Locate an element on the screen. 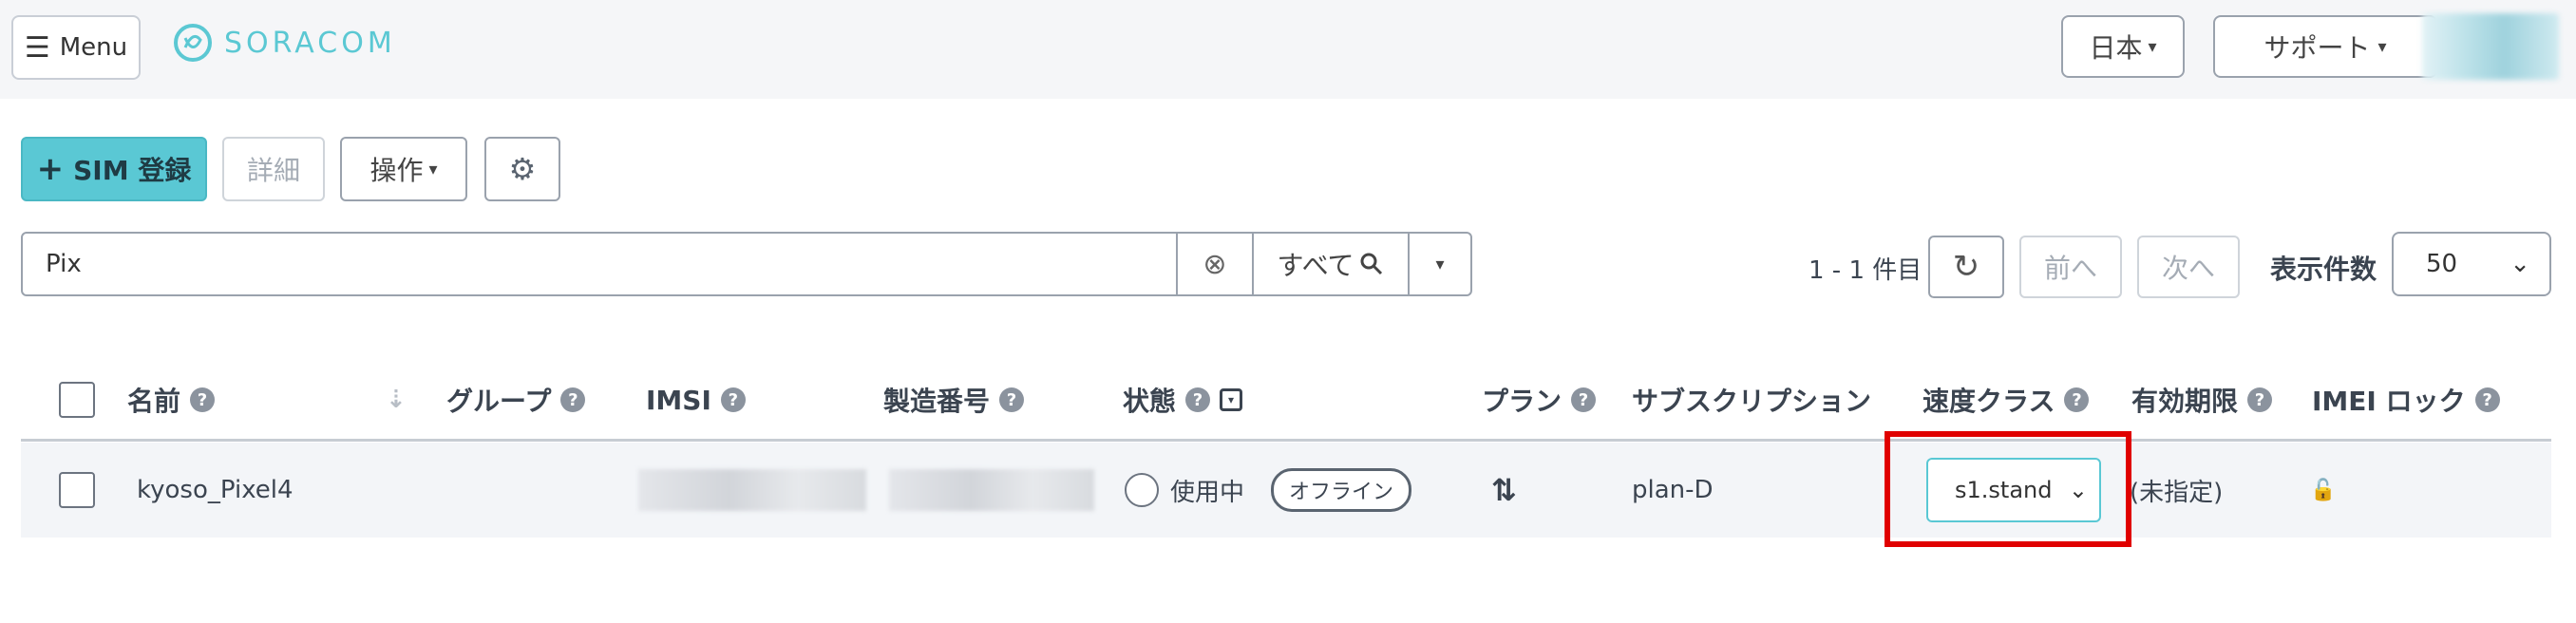 This screenshot has height=623, width=2576. brand-logo: SORACOM is located at coordinates (284, 43).